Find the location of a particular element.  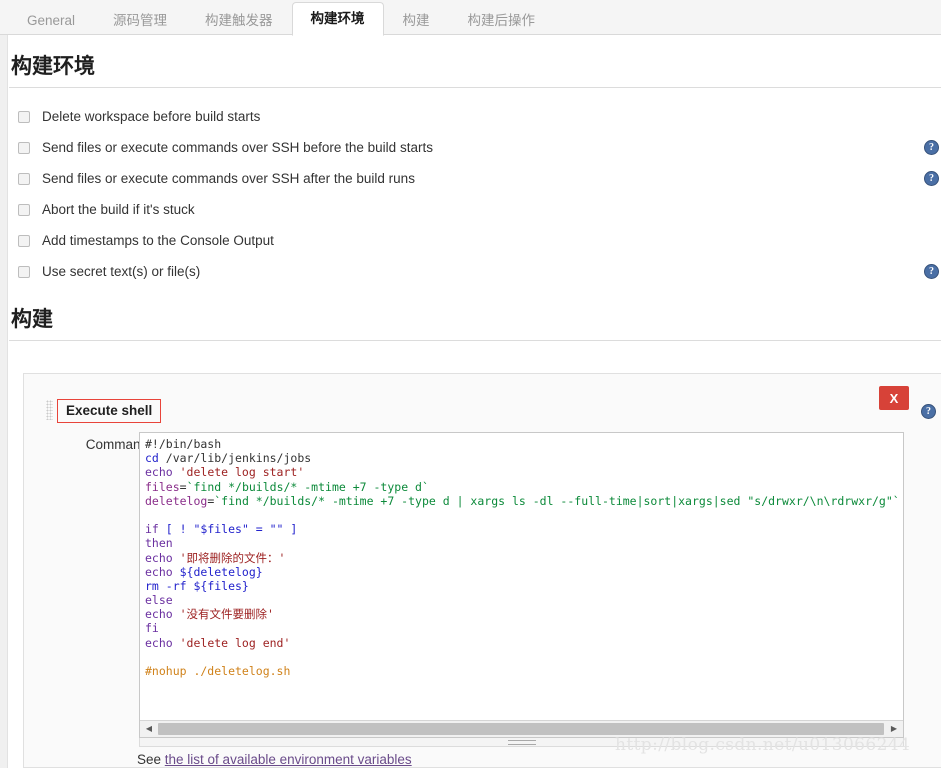

code-token: `find */builds/* -mtime +7 -type d` is located at coordinates (307, 486).